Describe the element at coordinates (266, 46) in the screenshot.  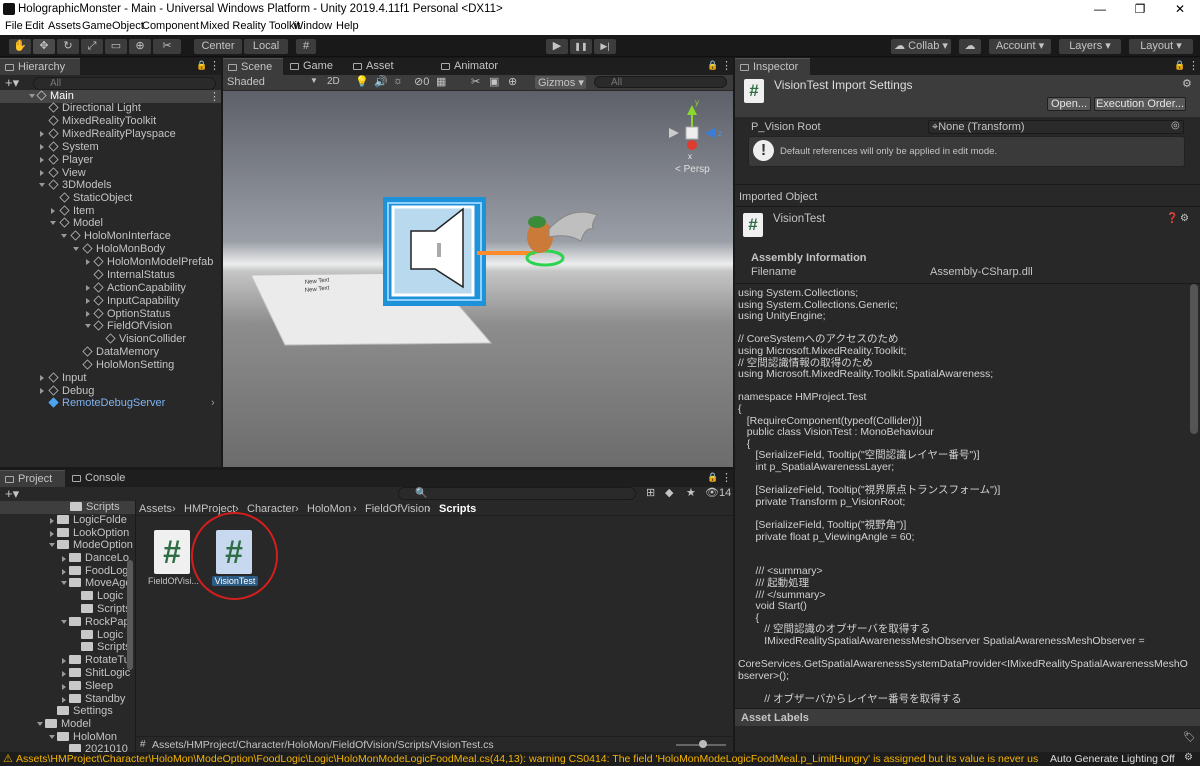
I see `pivot-local-button: Local` at that location.